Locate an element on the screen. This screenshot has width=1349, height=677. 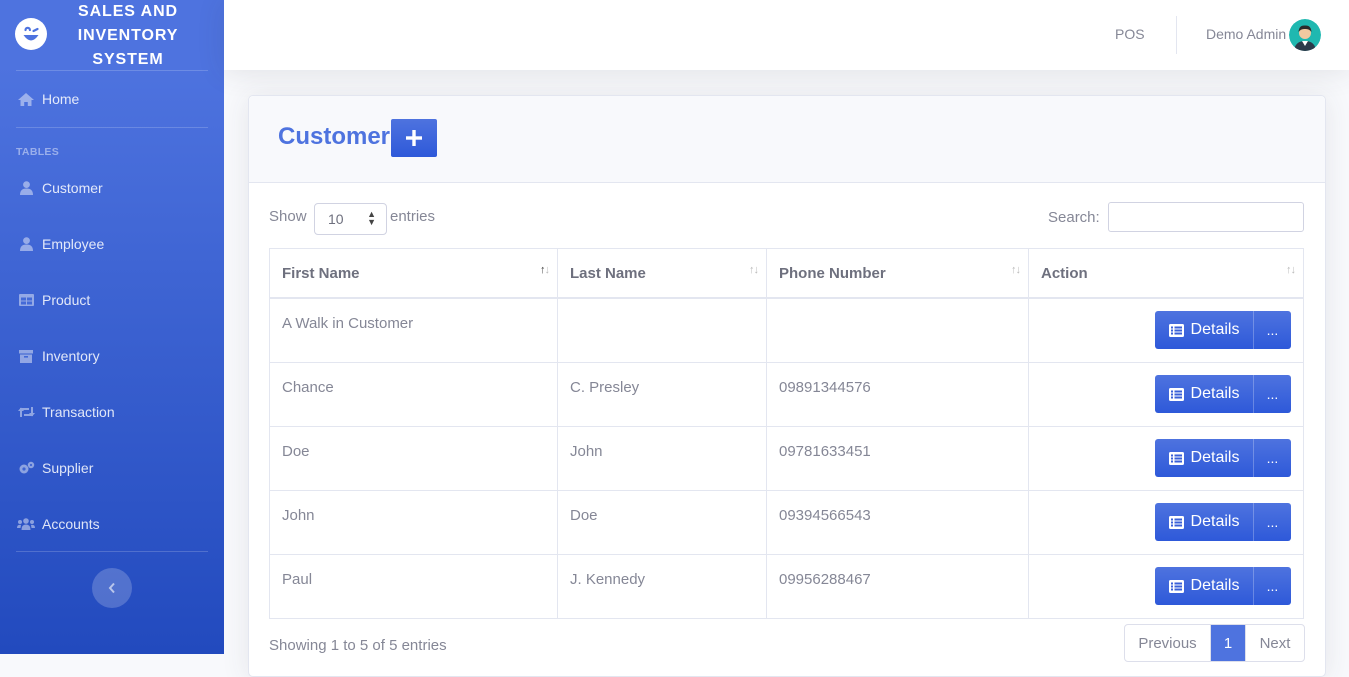
cell-last-name: J. Kennedy is located at coordinates (662, 586).